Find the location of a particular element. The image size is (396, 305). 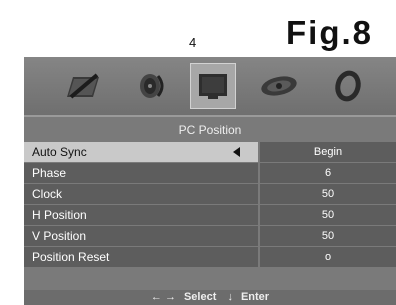

page-number: 4 is located at coordinates (193, 42).